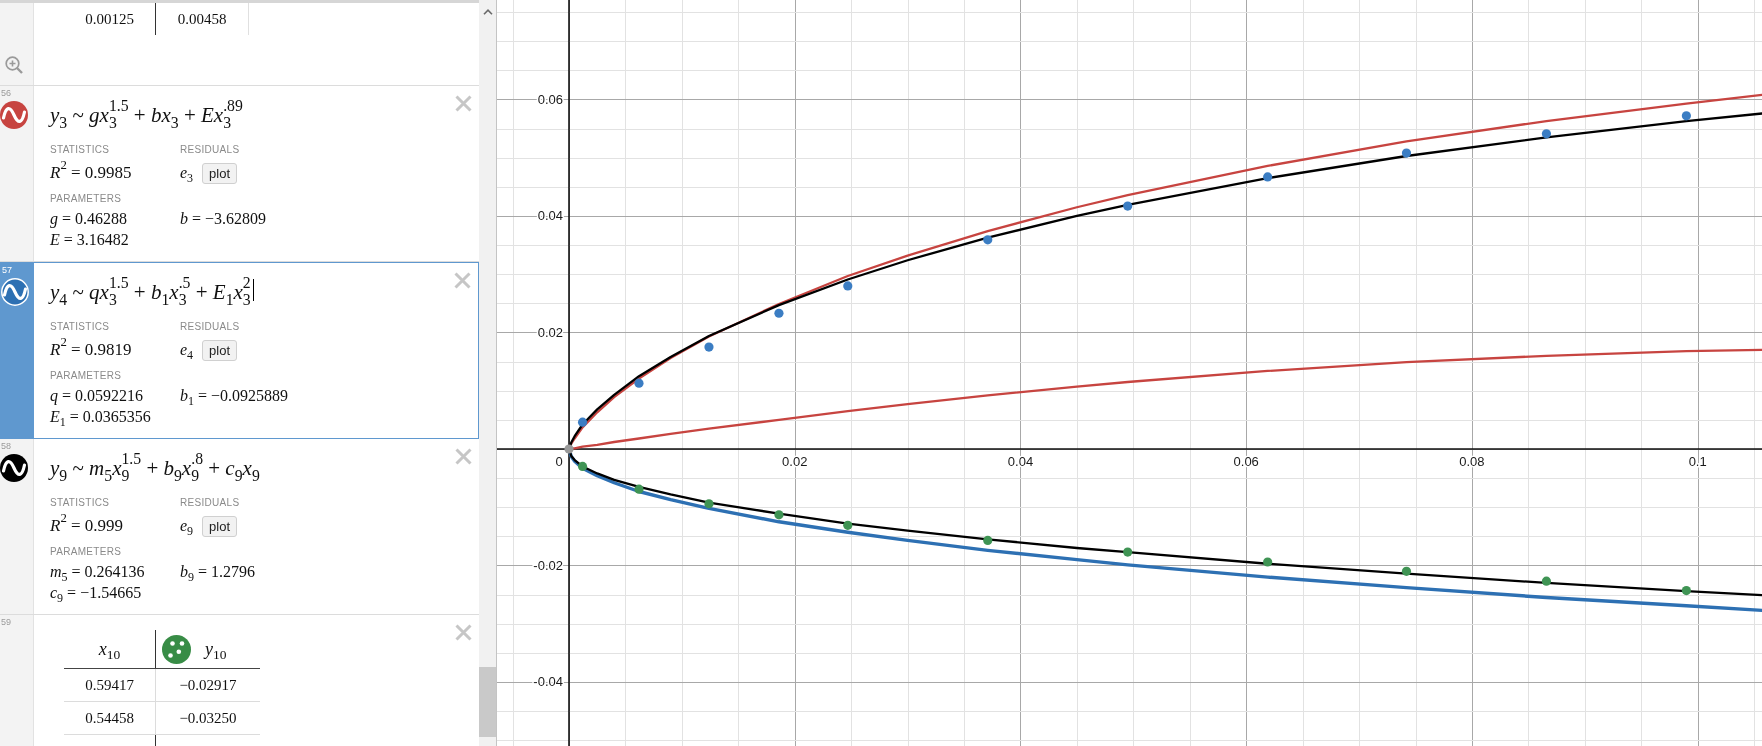 The image size is (1762, 746). I want to click on parameter-value: g = 0.46288, so click(89, 219).